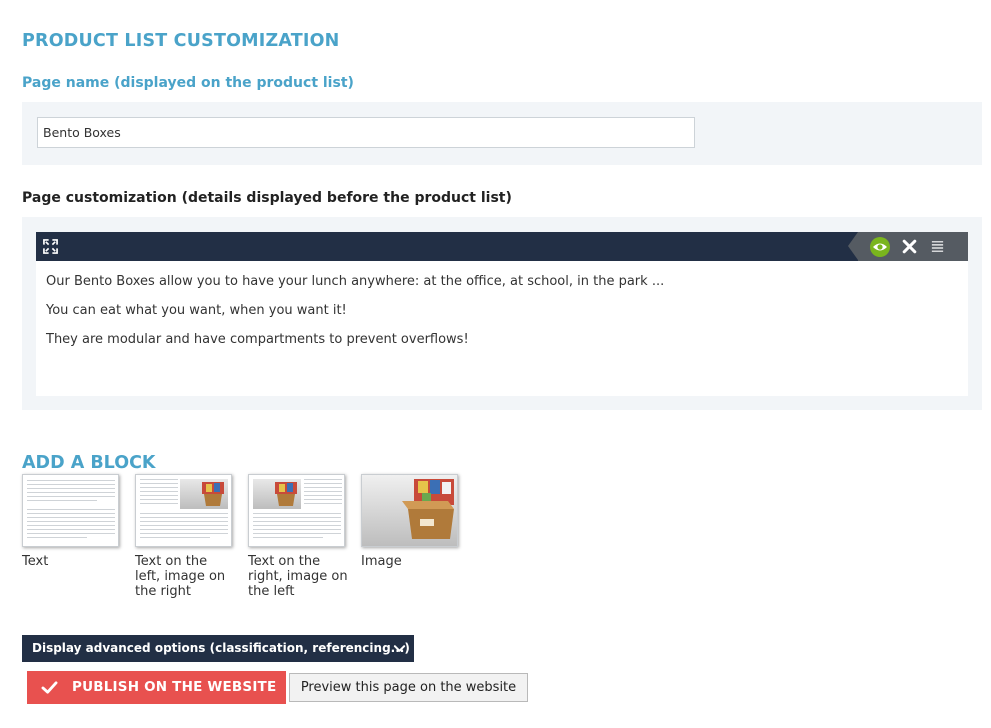 The width and height of the screenshot is (991, 728). What do you see at coordinates (366, 132) in the screenshot?
I see `page-name-input` at bounding box center [366, 132].